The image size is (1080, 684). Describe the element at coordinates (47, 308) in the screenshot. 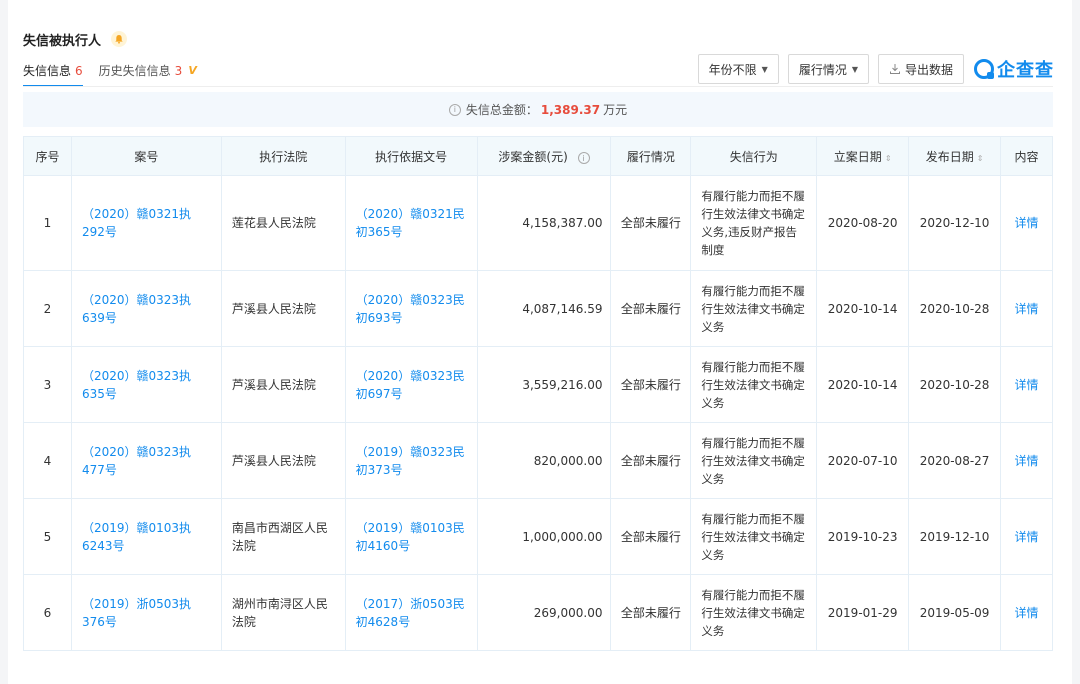

I see `row-no: 2` at that location.